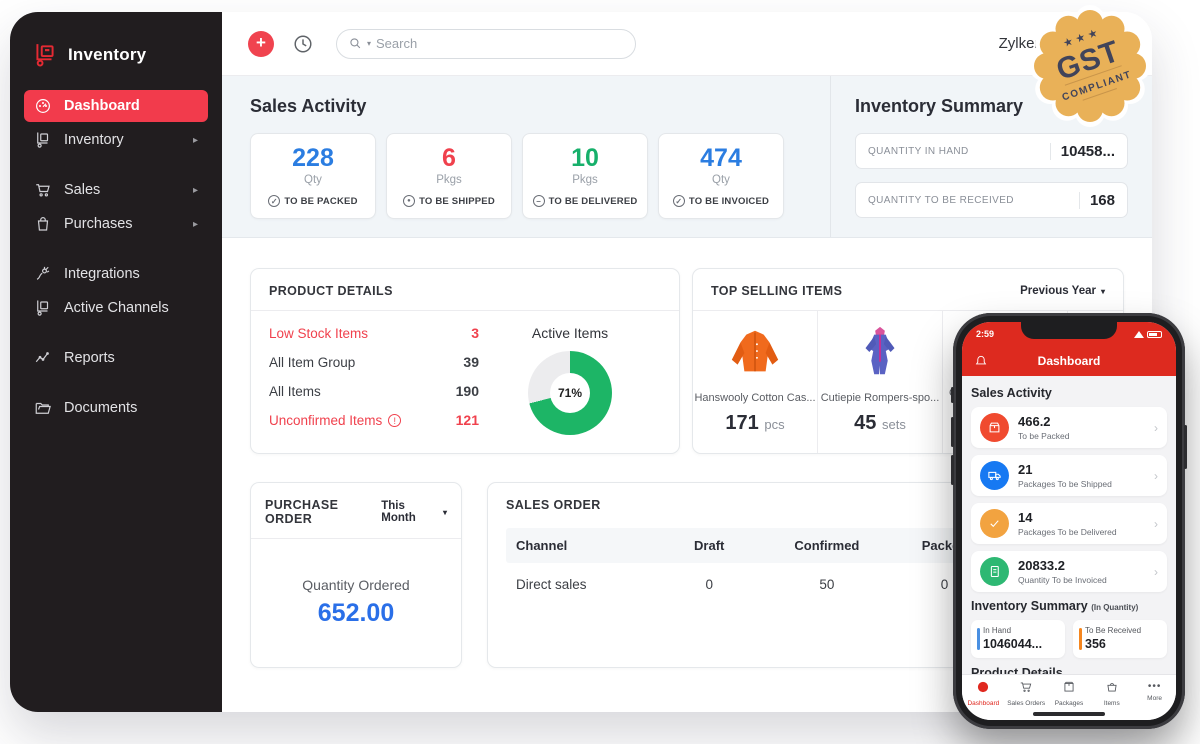 The height and width of the screenshot is (744, 1200). What do you see at coordinates (585, 176) in the screenshot?
I see `card-to-be-delivered: 10 Pkgs − TO BE DELIVERED` at bounding box center [585, 176].